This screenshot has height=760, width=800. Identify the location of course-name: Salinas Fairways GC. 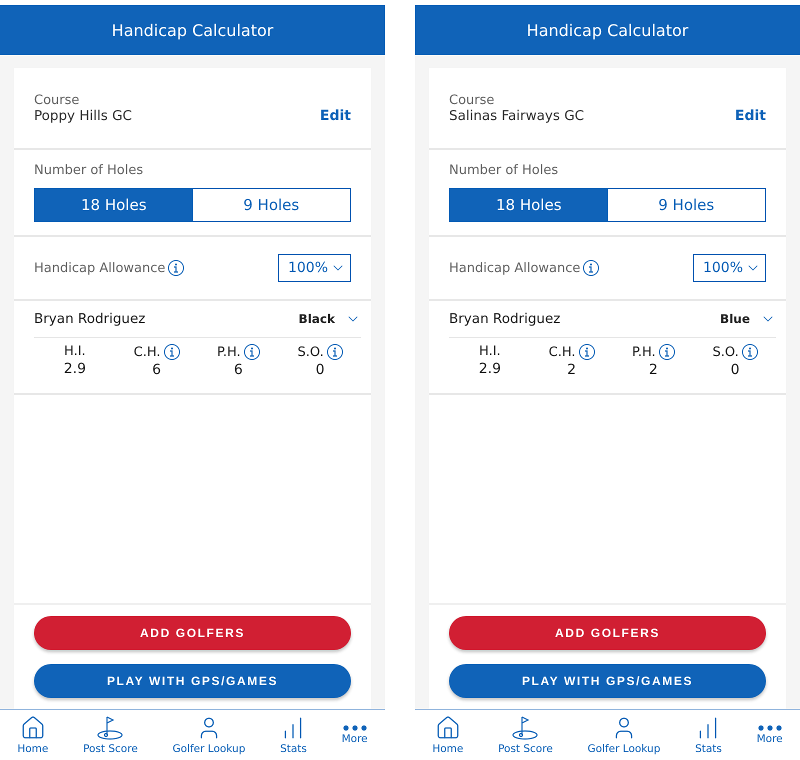
(516, 116).